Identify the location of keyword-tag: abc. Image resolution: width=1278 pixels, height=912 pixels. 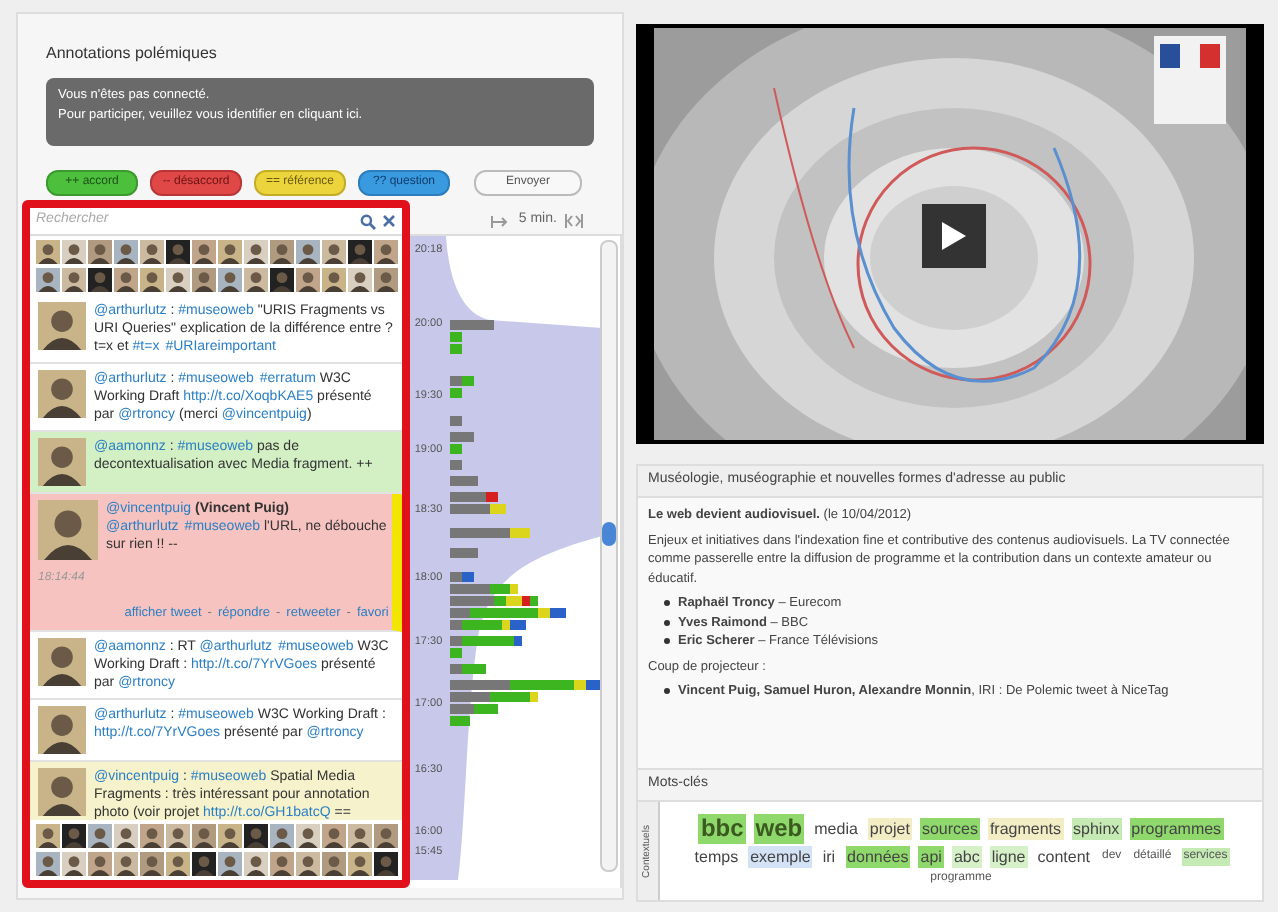
(966, 857).